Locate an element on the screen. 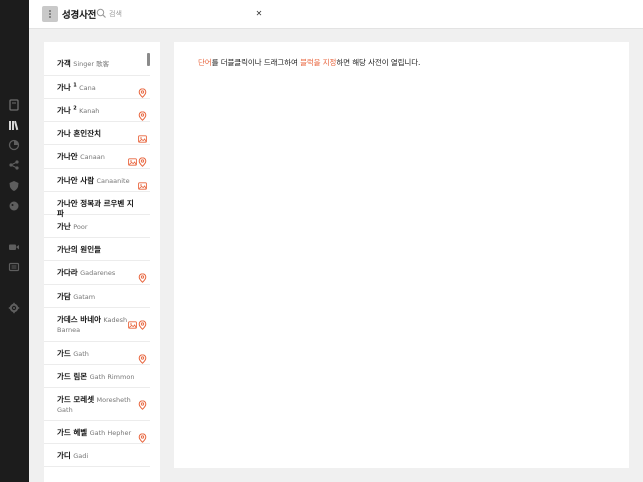 The width and height of the screenshot is (643, 482). list-item-text: 가드 림몬 Gath Rimmon is located at coordinates (97, 377).